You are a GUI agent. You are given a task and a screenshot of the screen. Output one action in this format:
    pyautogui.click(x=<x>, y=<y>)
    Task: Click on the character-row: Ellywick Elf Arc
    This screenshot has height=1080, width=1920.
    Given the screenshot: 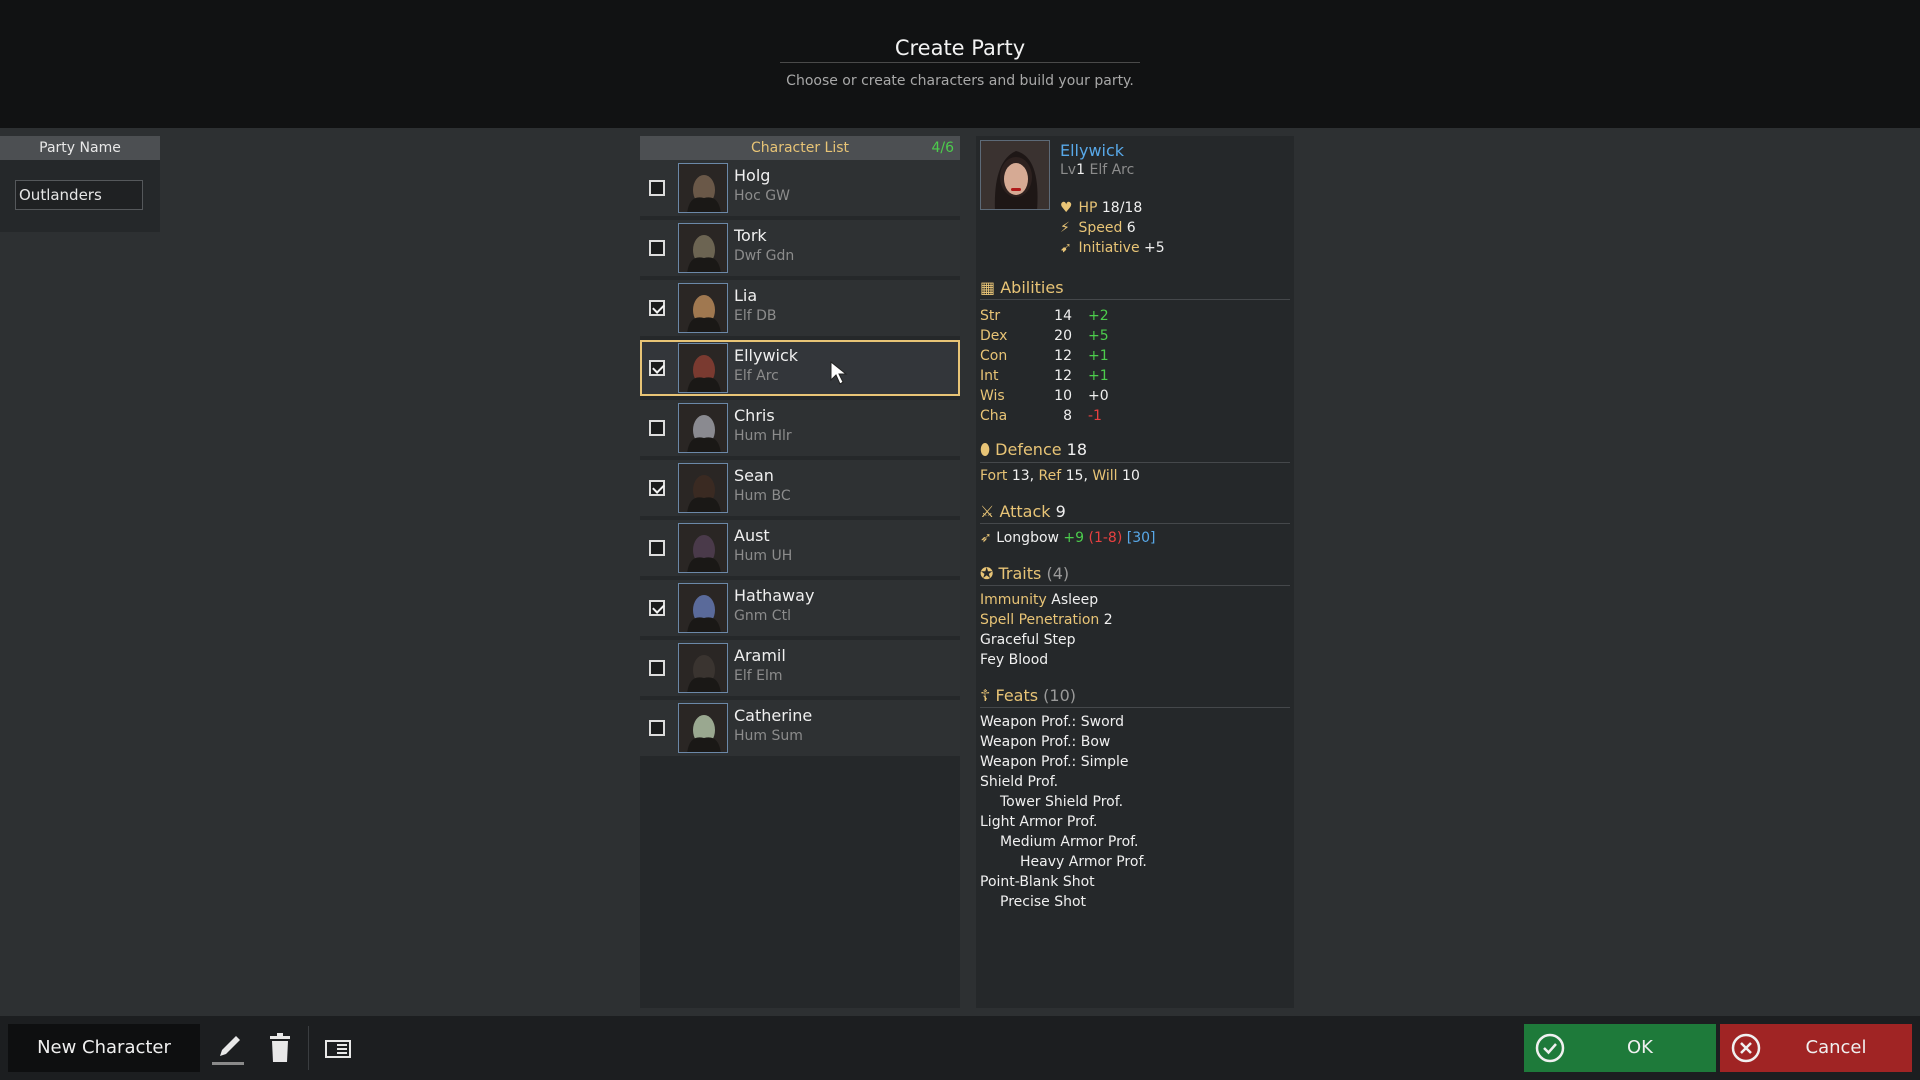 What is the action you would take?
    pyautogui.click(x=800, y=368)
    